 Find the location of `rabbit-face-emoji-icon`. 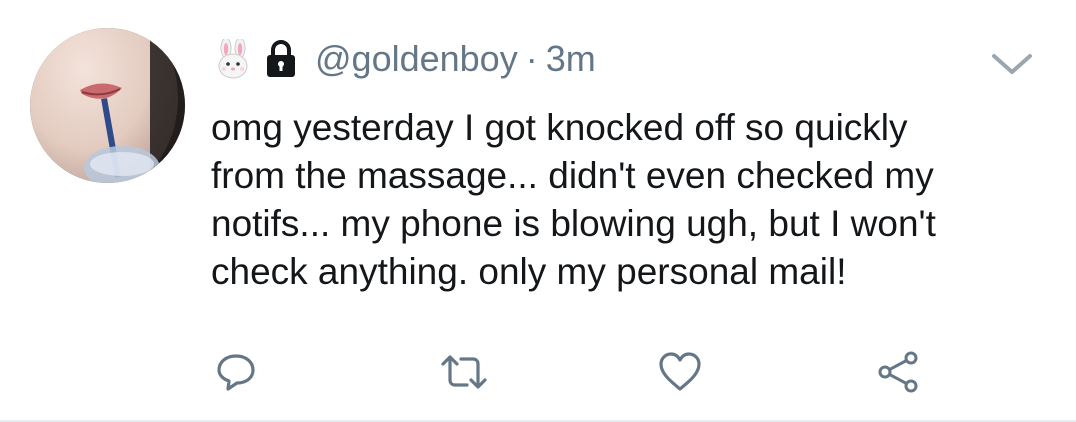

rabbit-face-emoji-icon is located at coordinates (233, 59).